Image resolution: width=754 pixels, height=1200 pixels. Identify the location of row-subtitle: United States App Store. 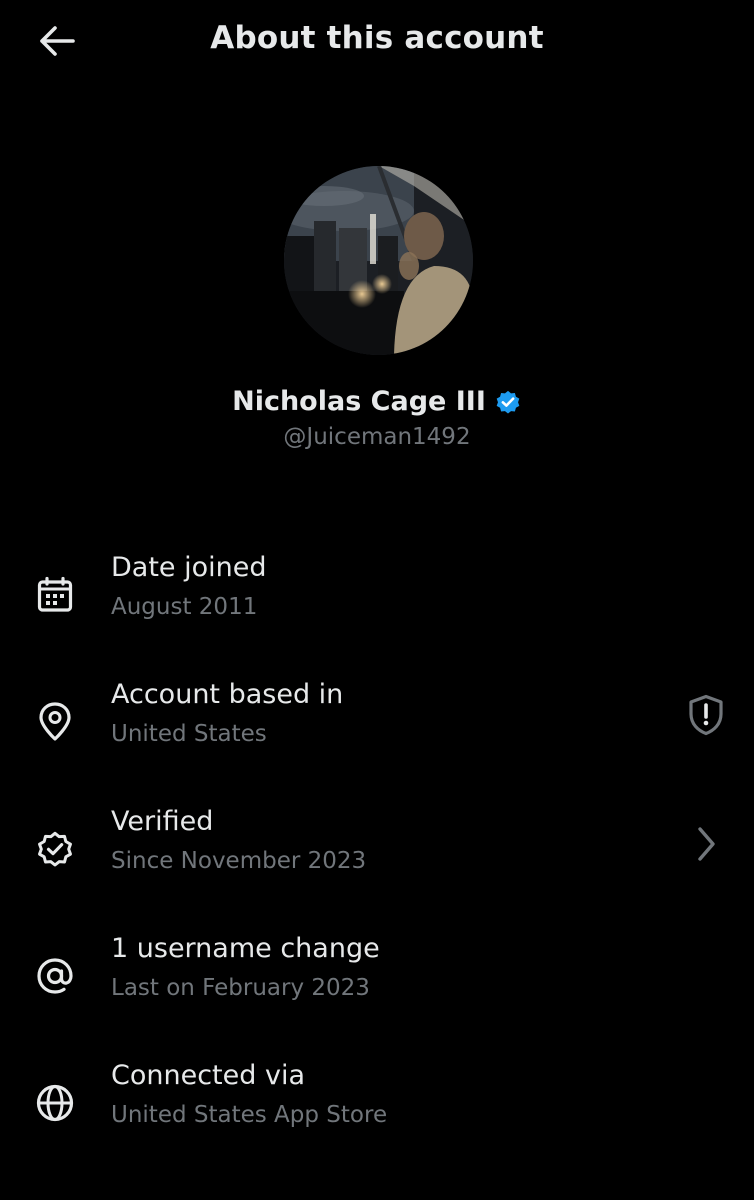
(249, 1115).